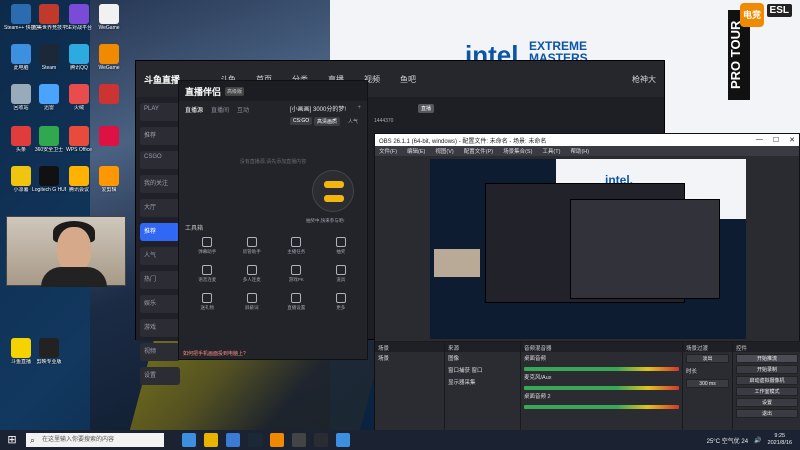 The image size is (800, 450). What do you see at coordinates (551, 151) in the screenshot?
I see `obs-menu-item: 工具(T)` at bounding box center [551, 151].